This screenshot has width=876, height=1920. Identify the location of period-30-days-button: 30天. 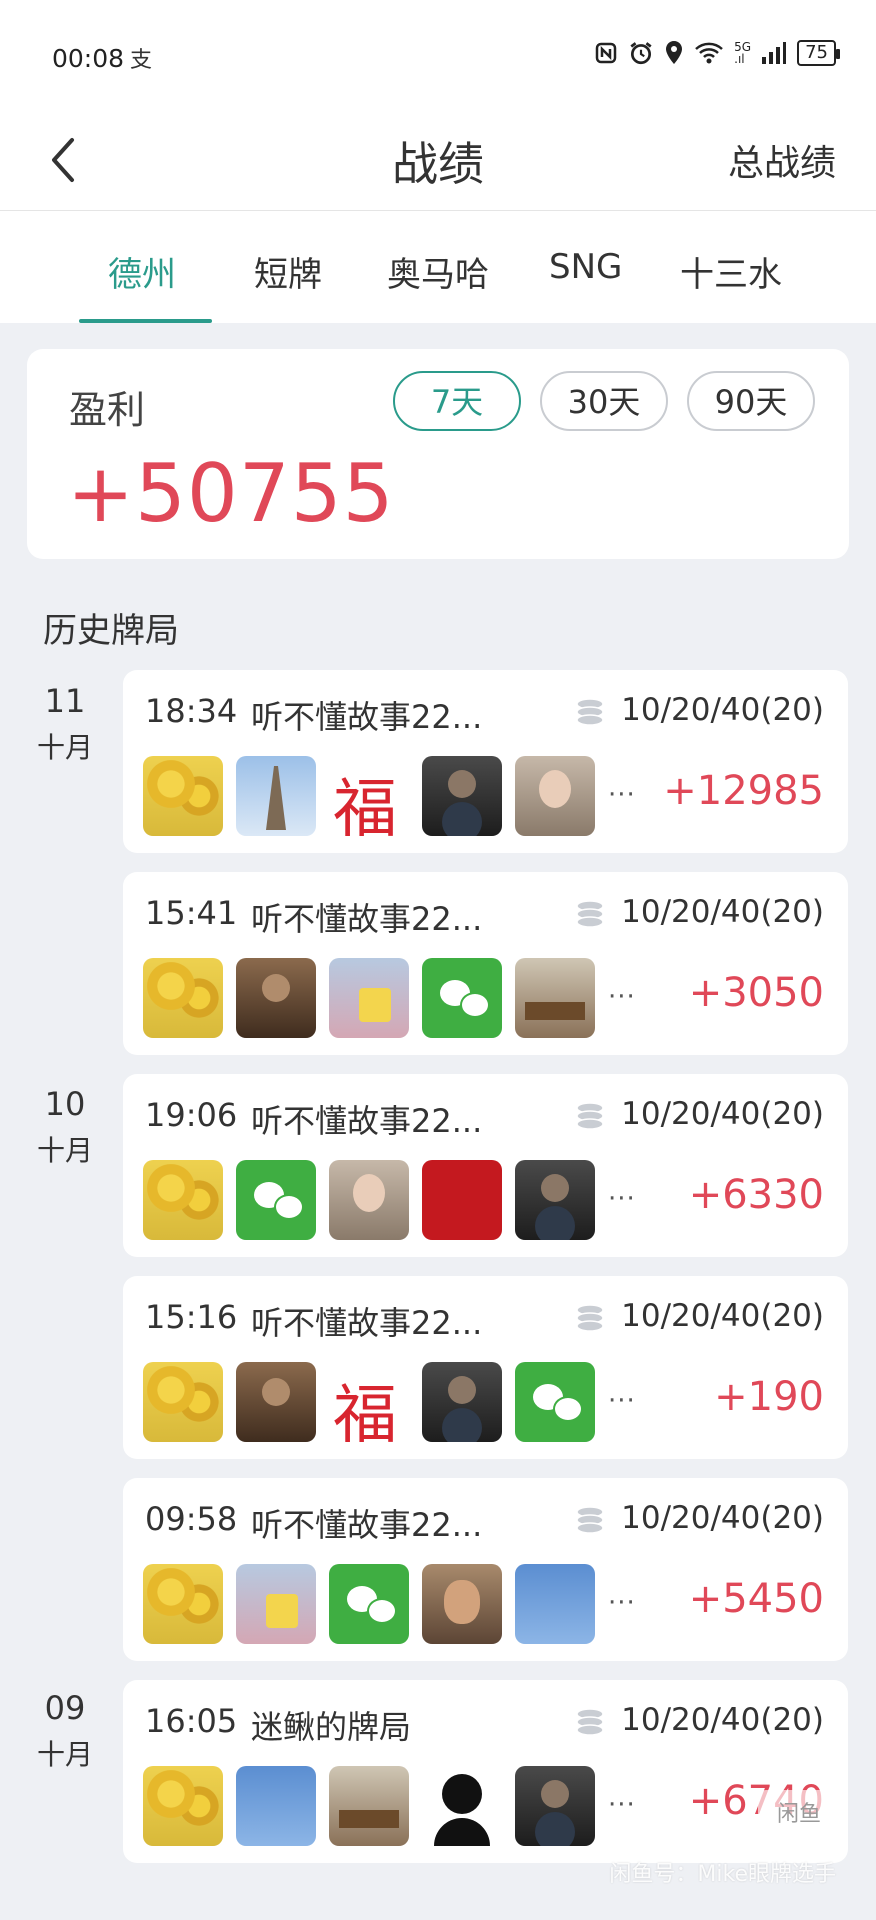
(604, 401).